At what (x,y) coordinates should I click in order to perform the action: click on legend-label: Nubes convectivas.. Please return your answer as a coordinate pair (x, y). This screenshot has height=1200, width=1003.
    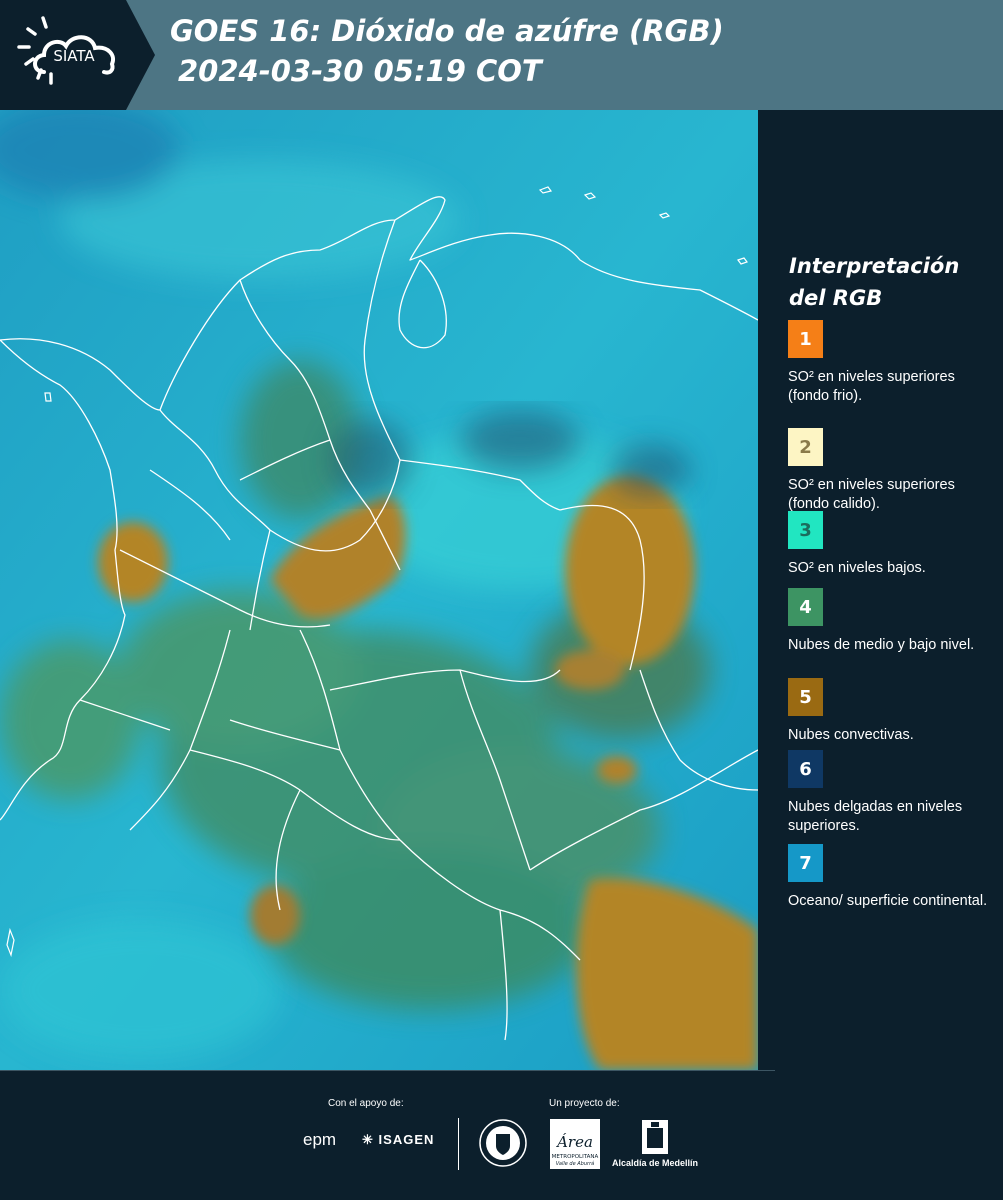
    Looking at the image, I should click on (851, 735).